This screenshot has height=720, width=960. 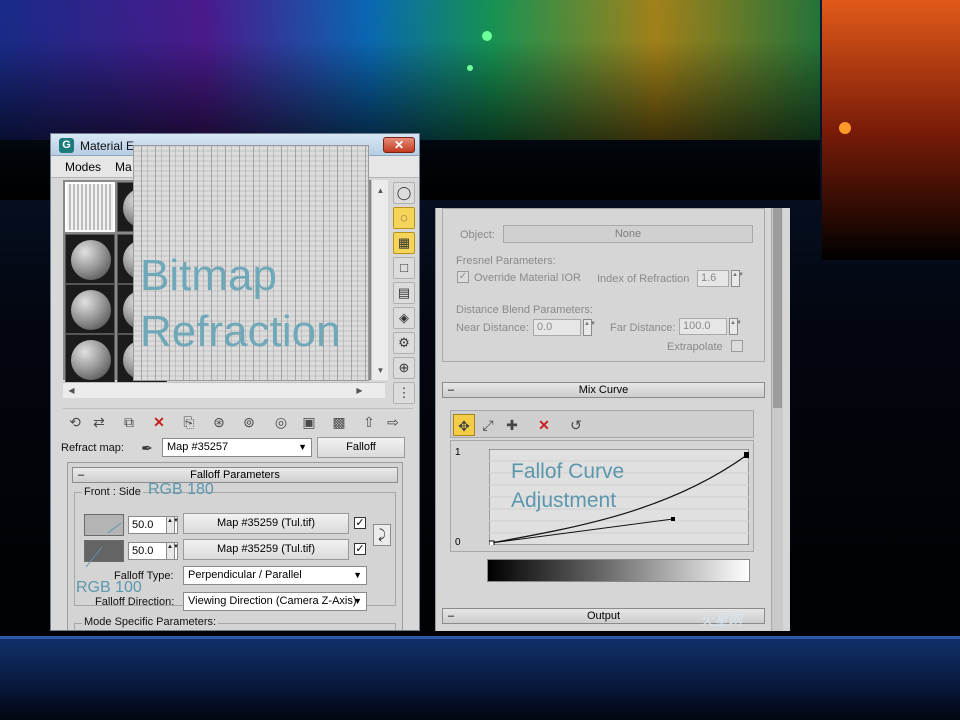 I want to click on curve-point-end, so click(x=746, y=455).